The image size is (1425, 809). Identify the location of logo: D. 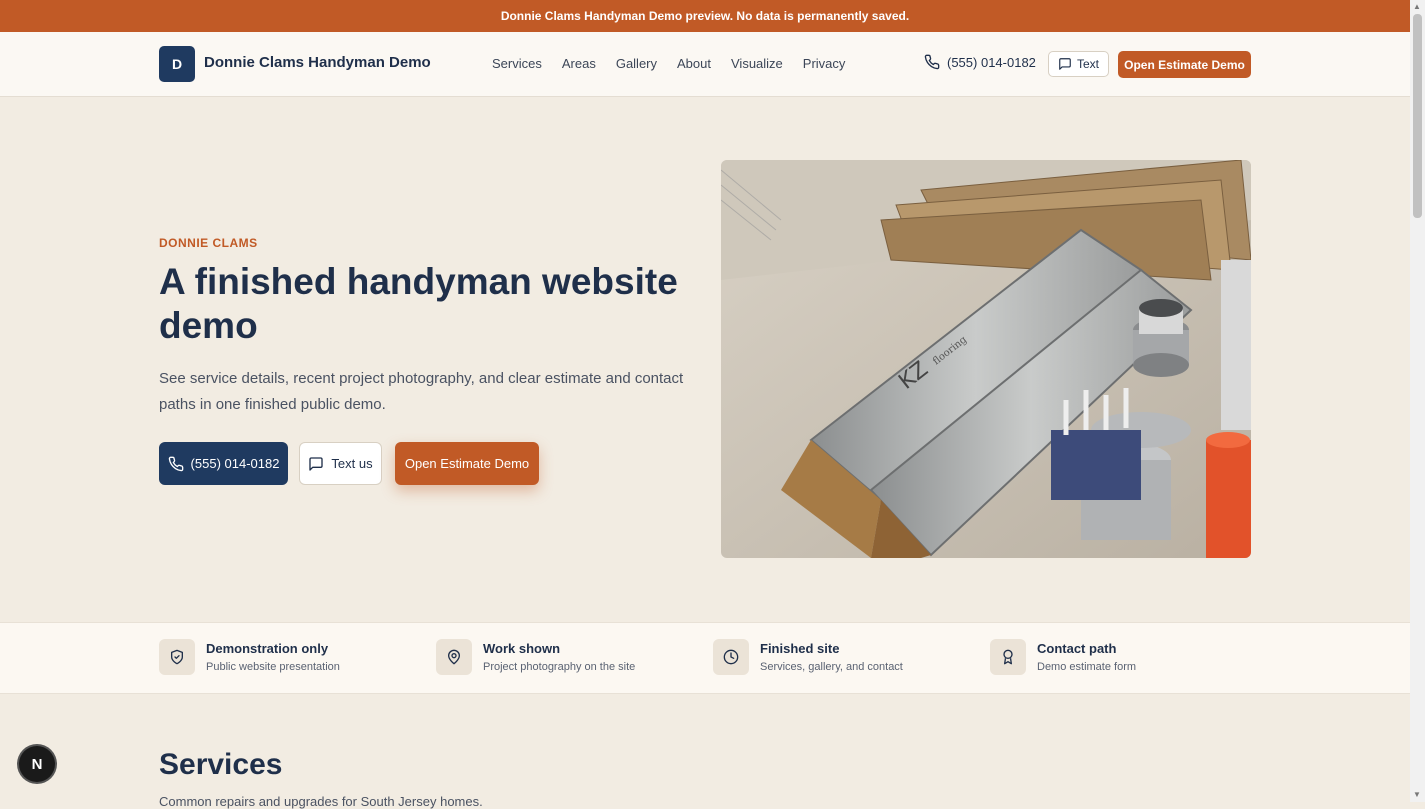
(177, 64).